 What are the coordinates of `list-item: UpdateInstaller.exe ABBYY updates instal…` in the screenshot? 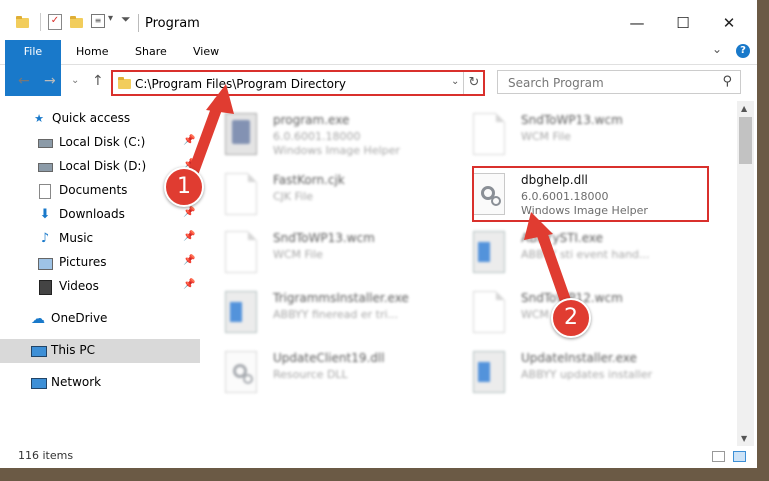 It's located at (581, 373).